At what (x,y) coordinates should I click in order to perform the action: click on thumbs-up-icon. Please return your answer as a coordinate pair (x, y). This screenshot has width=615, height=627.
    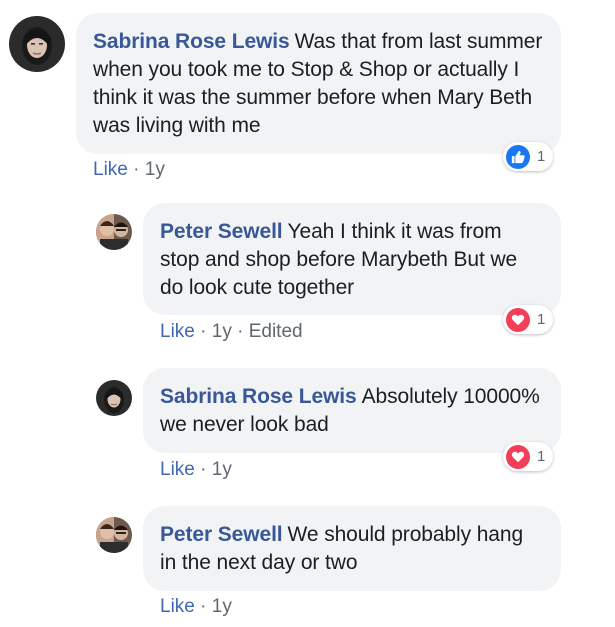
    Looking at the image, I should click on (518, 156).